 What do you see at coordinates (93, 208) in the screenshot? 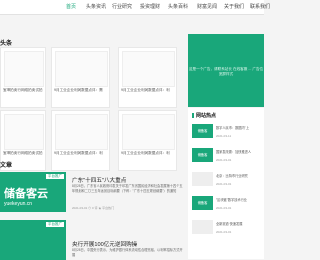
I see `article-meta: 2021-03-01 ⊙ 0 评 ★ 平台热门` at bounding box center [93, 208].